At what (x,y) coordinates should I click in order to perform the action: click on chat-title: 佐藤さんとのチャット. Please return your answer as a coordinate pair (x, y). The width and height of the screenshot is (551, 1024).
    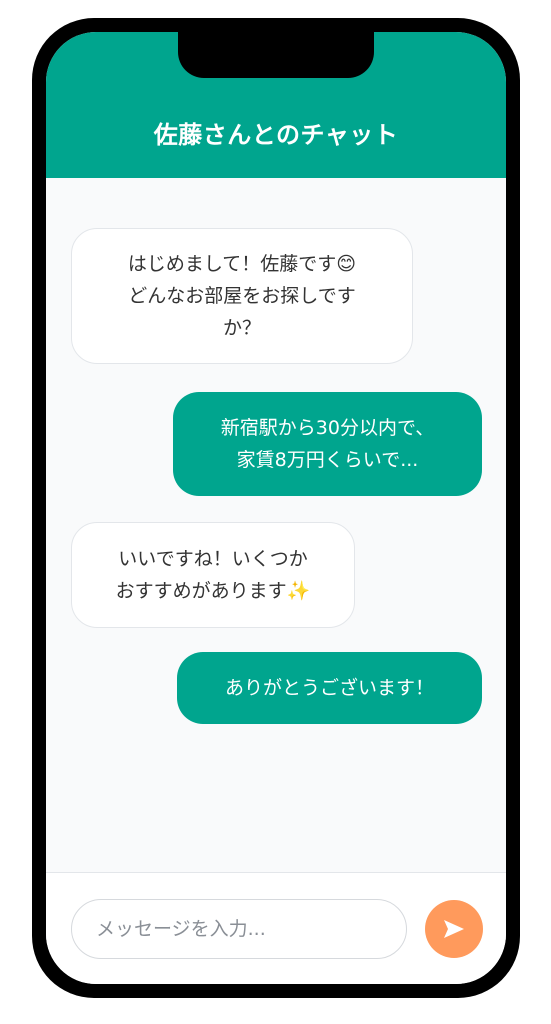
    Looking at the image, I should click on (276, 135).